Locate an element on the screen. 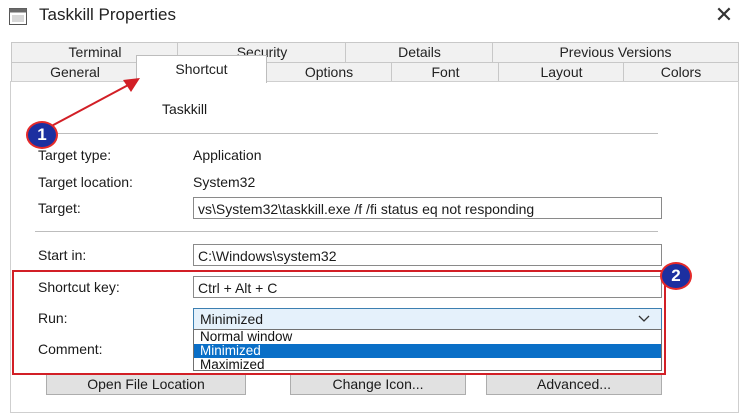  target-type-value: Application is located at coordinates (227, 155).